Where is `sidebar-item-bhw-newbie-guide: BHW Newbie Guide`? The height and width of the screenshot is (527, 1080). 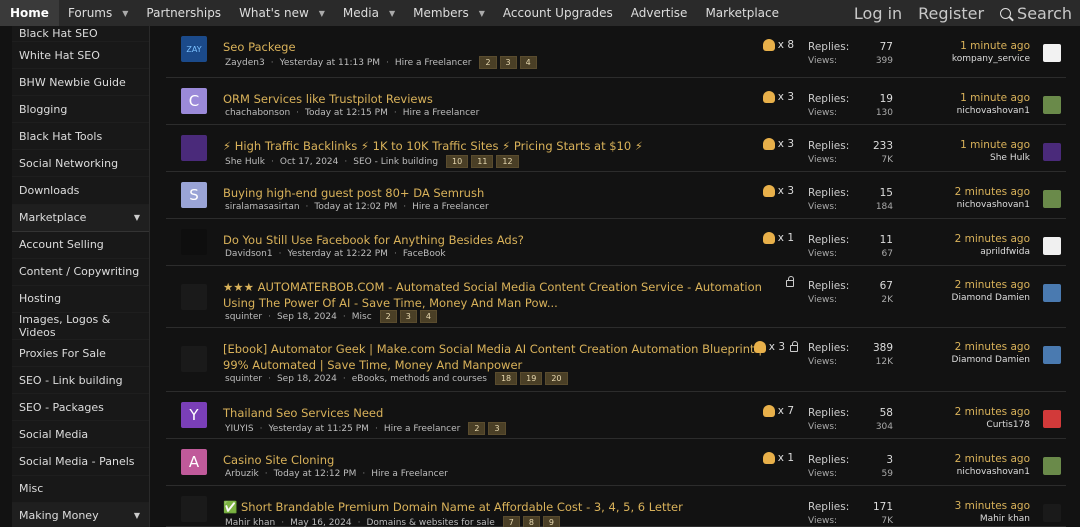
sidebar-item-bhw-newbie-guide: BHW Newbie Guide is located at coordinates (80, 83).